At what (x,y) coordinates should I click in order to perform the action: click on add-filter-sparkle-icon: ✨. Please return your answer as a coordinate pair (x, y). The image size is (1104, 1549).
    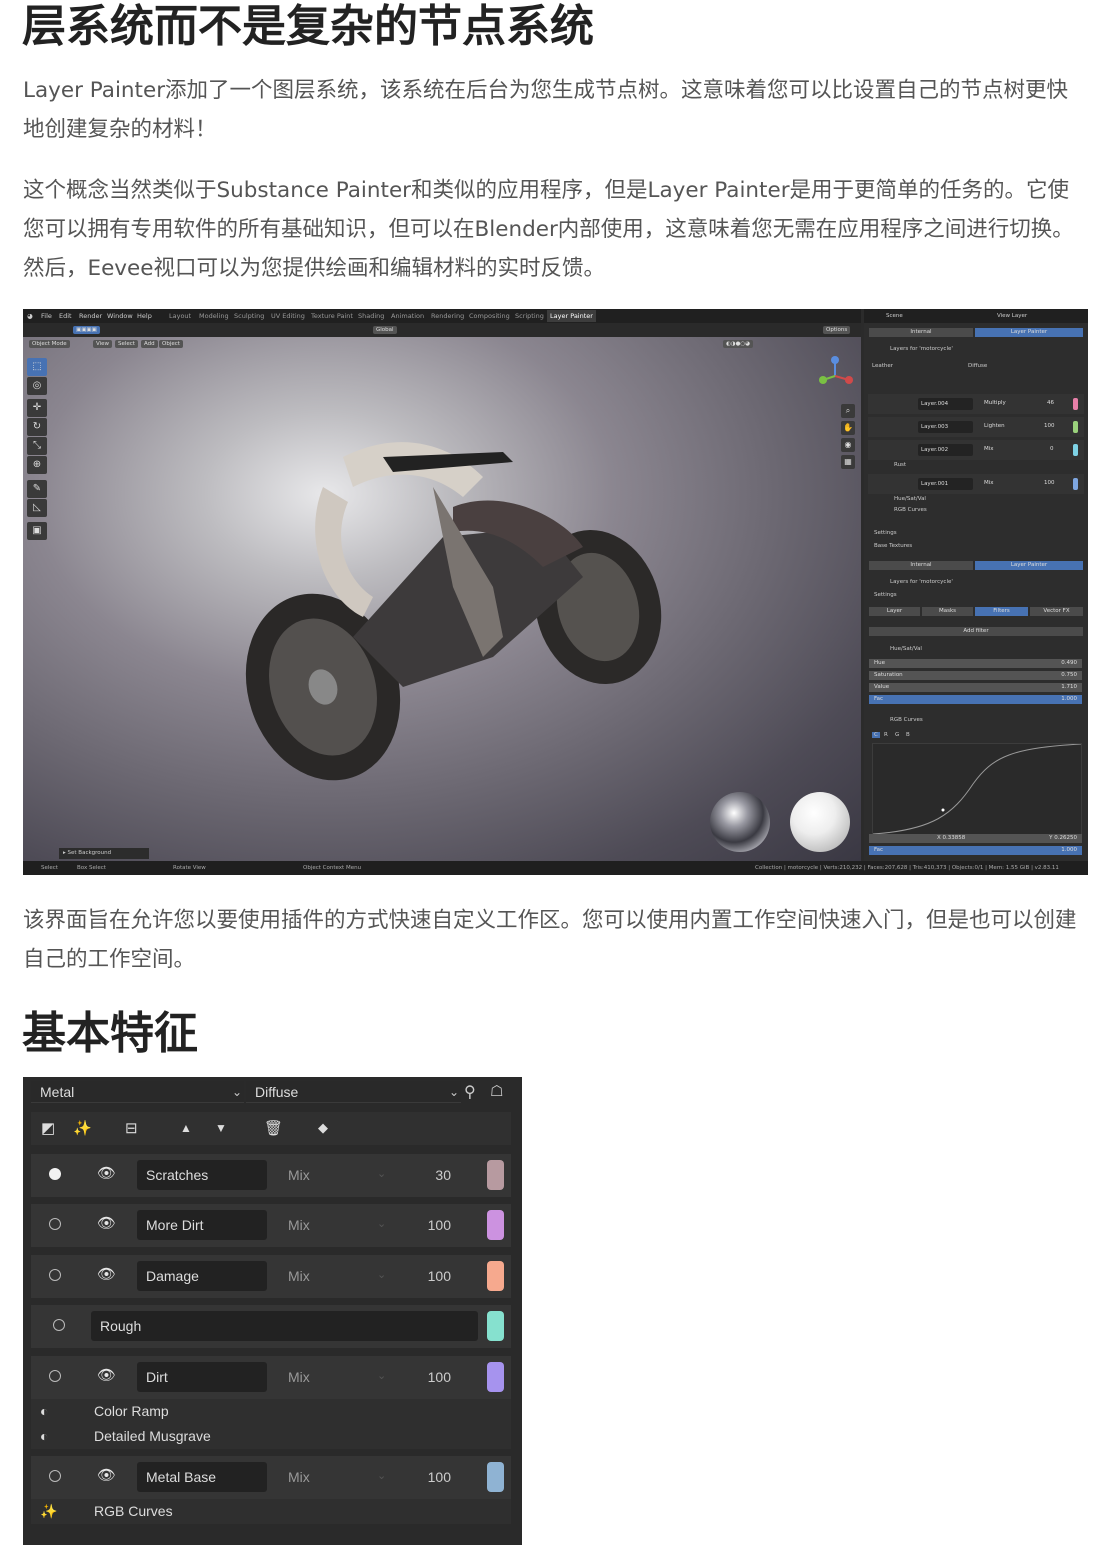
    Looking at the image, I should click on (82, 1128).